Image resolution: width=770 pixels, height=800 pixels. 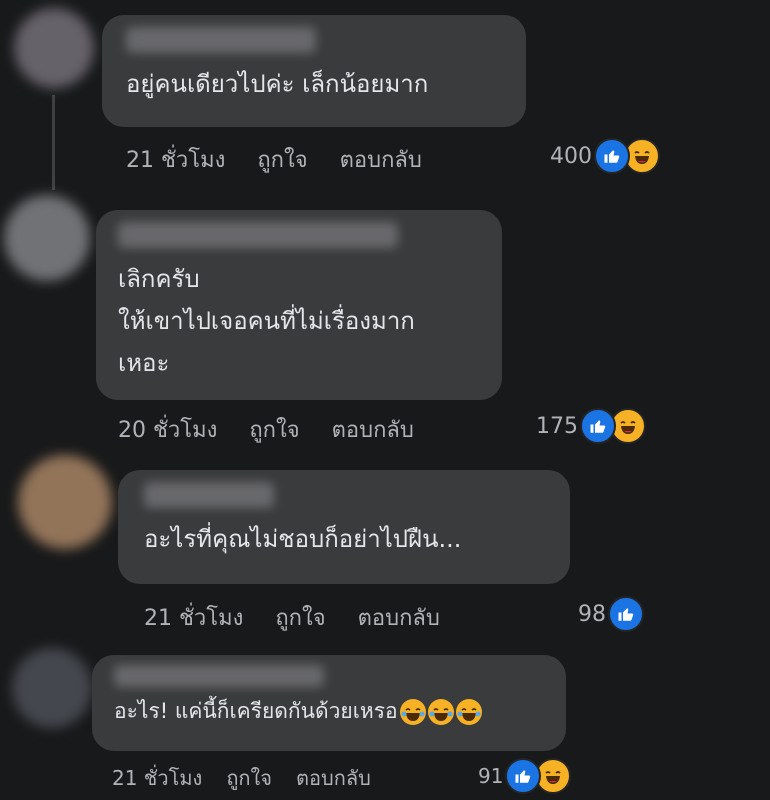 What do you see at coordinates (592, 614) in the screenshot?
I see `reaction-count: 98` at bounding box center [592, 614].